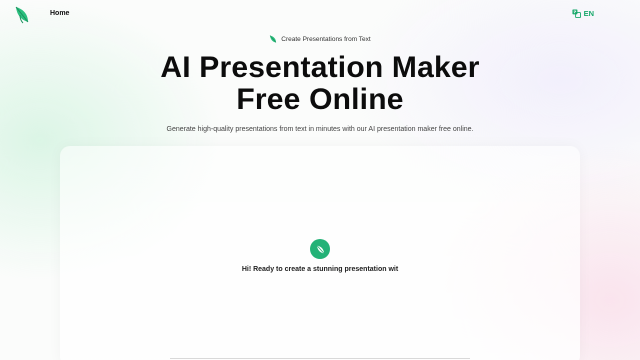 This screenshot has height=360, width=640. I want to click on hero-tag: Create Presentations from Text, so click(320, 39).